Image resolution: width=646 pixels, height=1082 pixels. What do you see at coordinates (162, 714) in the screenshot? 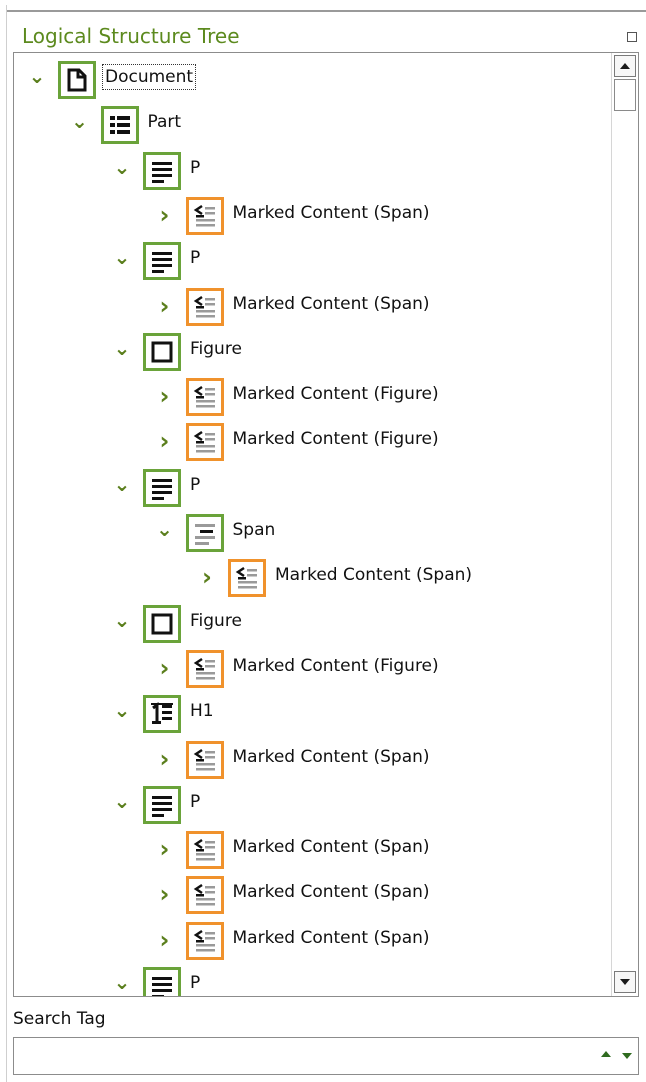
I see `heading1-icon` at bounding box center [162, 714].